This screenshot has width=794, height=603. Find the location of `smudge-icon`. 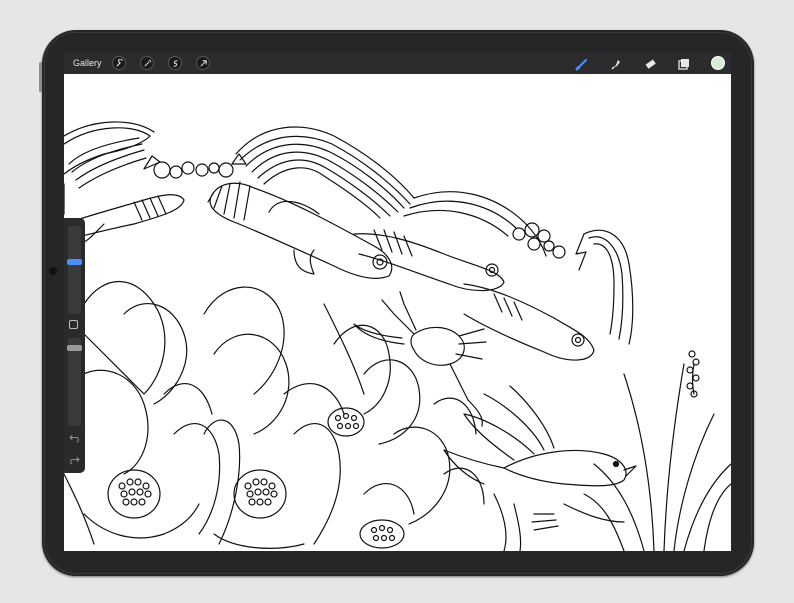

smudge-icon is located at coordinates (615, 63).